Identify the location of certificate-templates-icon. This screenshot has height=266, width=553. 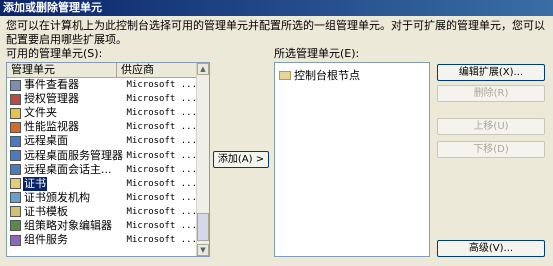
(15, 212).